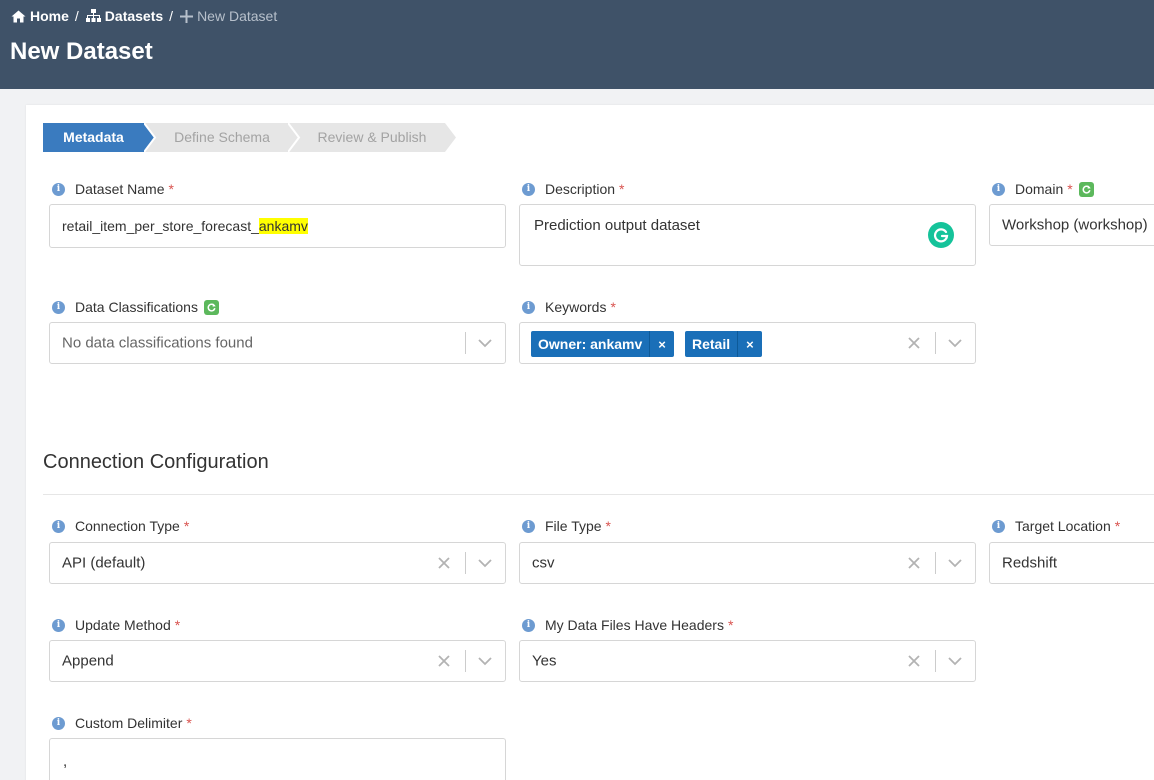 The image size is (1154, 780). What do you see at coordinates (602, 344) in the screenshot?
I see `keyword-tag: Owner: ankamv ×` at bounding box center [602, 344].